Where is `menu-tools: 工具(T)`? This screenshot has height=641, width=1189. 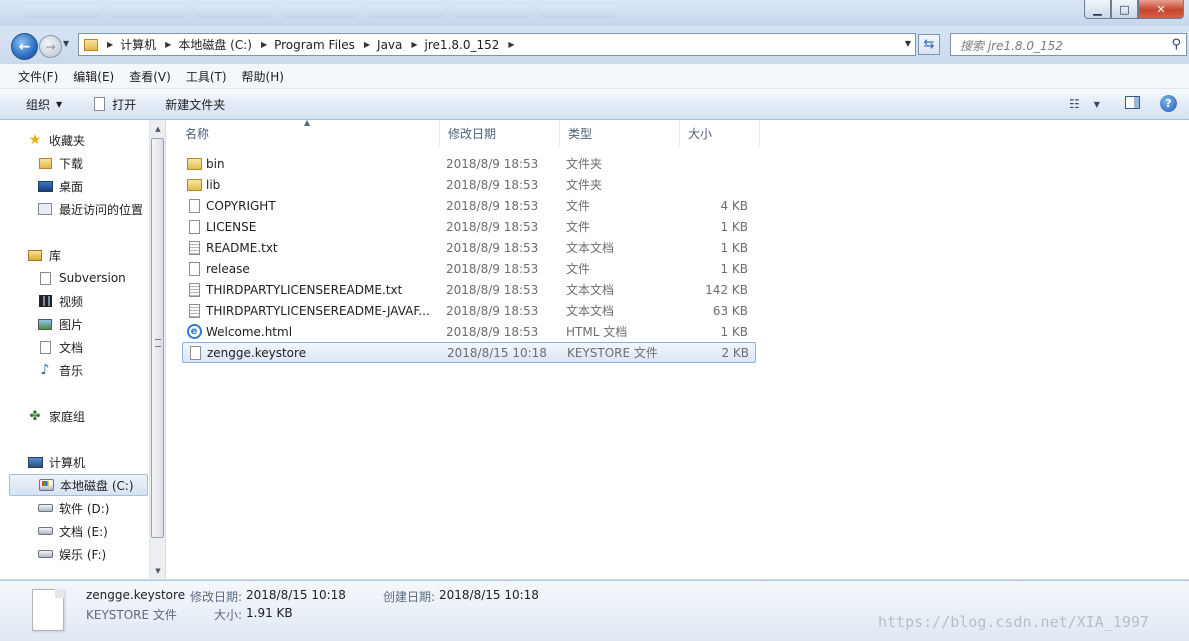 menu-tools: 工具(T) is located at coordinates (206, 76).